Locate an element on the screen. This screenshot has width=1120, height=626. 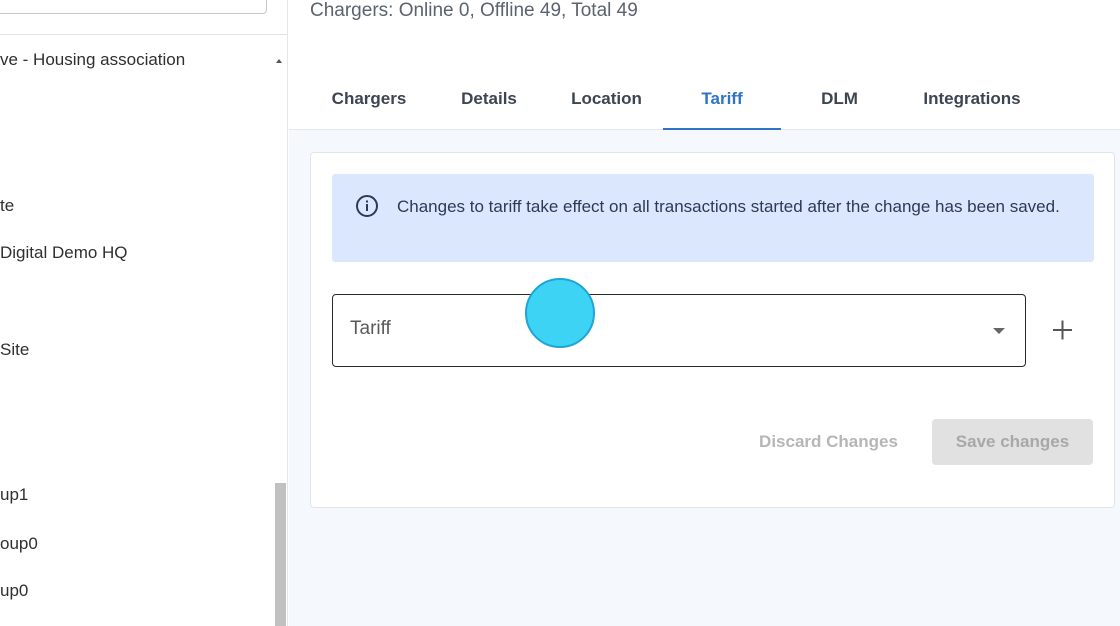
plus-icon is located at coordinates (1062, 330).